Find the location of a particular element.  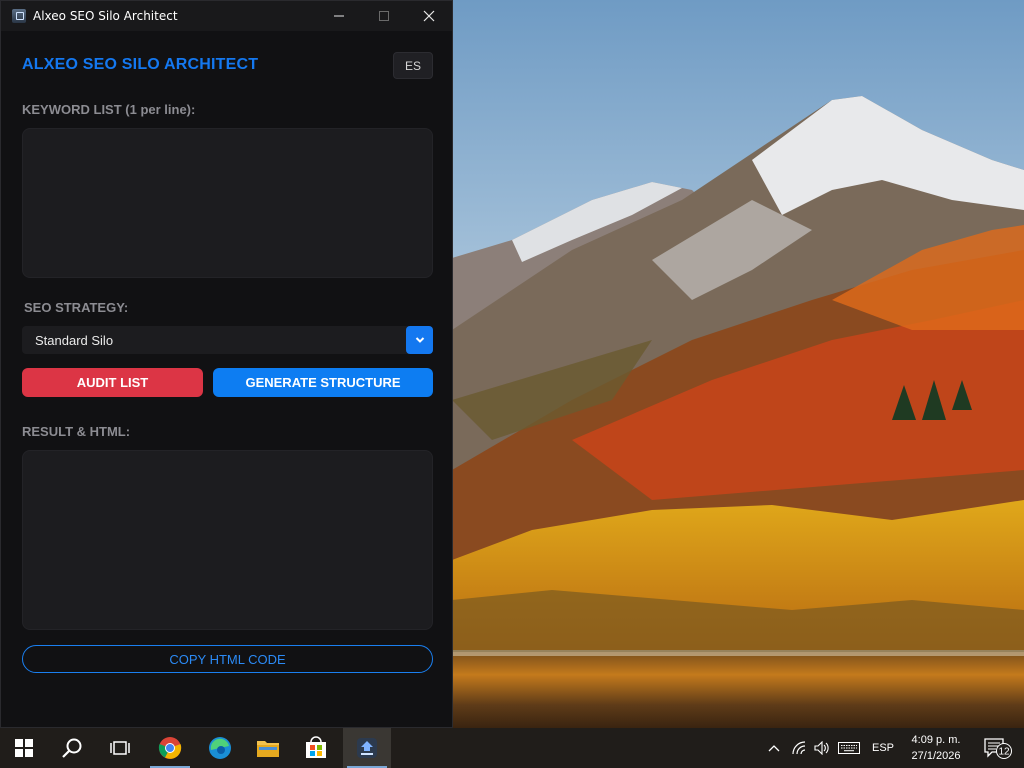

keyword-list-label: KEYWORD LIST (1 per line): is located at coordinates (109, 109).